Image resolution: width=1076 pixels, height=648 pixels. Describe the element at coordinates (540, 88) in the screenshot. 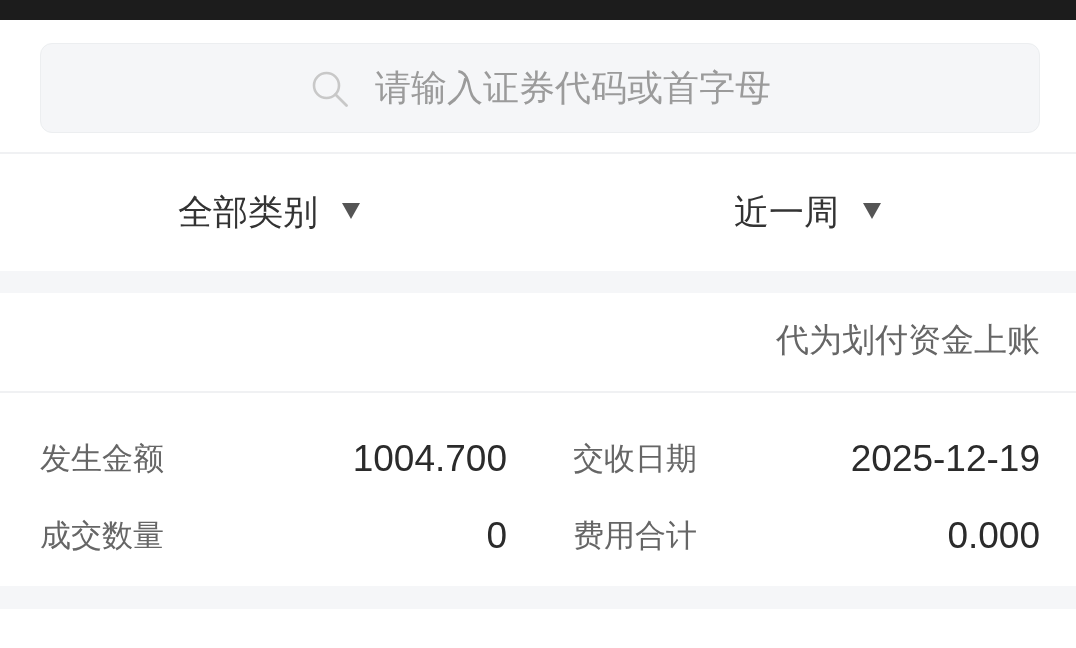

I see `search-field: 请输入证券代码或首字母` at that location.